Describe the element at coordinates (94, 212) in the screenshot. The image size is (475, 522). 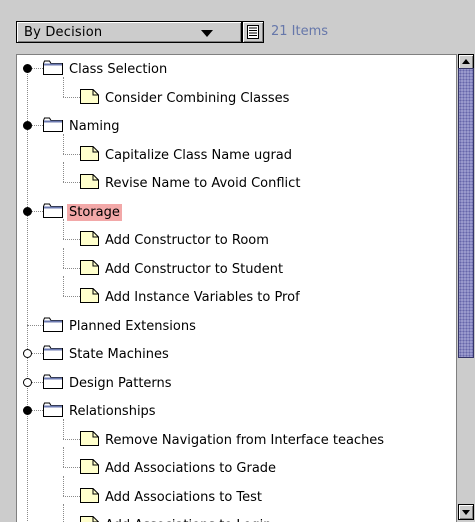
I see `tree-node-label: Storage` at that location.